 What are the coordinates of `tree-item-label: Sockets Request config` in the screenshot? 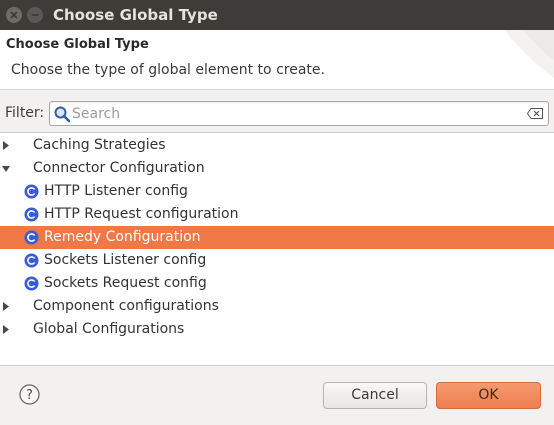 It's located at (125, 283).